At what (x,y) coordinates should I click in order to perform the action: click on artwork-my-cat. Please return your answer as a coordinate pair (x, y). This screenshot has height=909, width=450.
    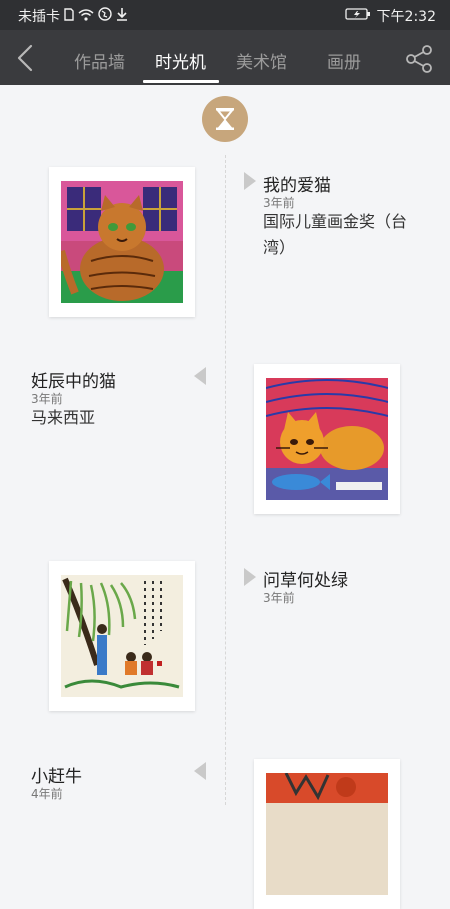
    Looking at the image, I should click on (122, 242).